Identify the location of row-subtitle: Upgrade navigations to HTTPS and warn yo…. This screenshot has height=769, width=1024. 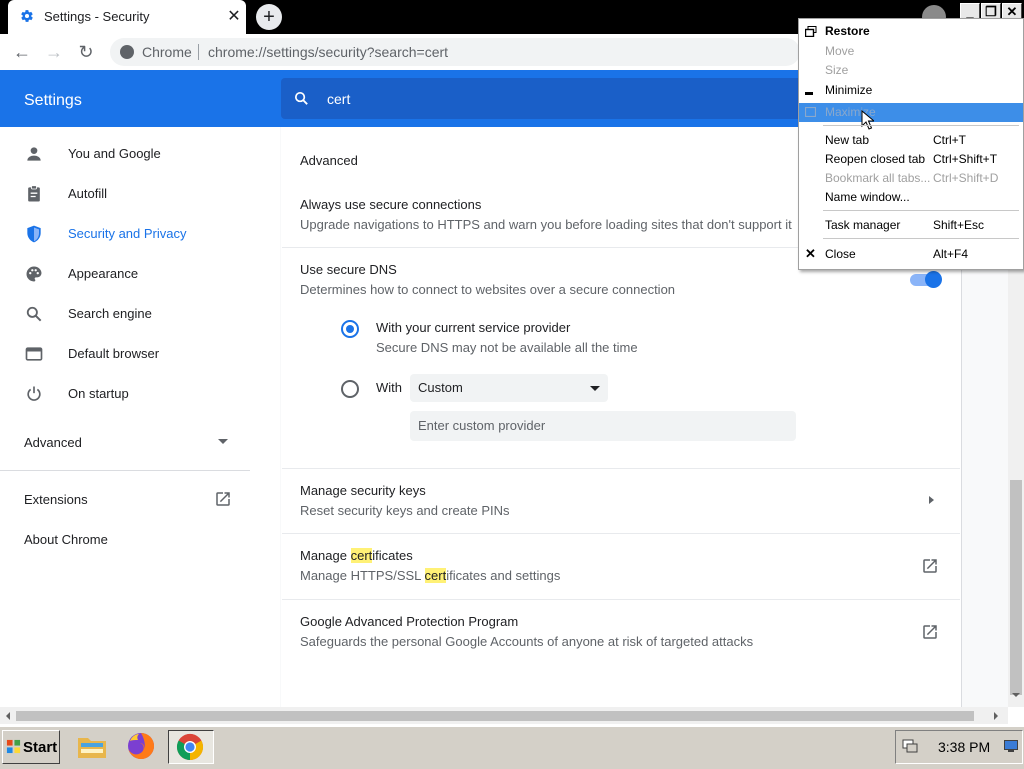
(546, 224).